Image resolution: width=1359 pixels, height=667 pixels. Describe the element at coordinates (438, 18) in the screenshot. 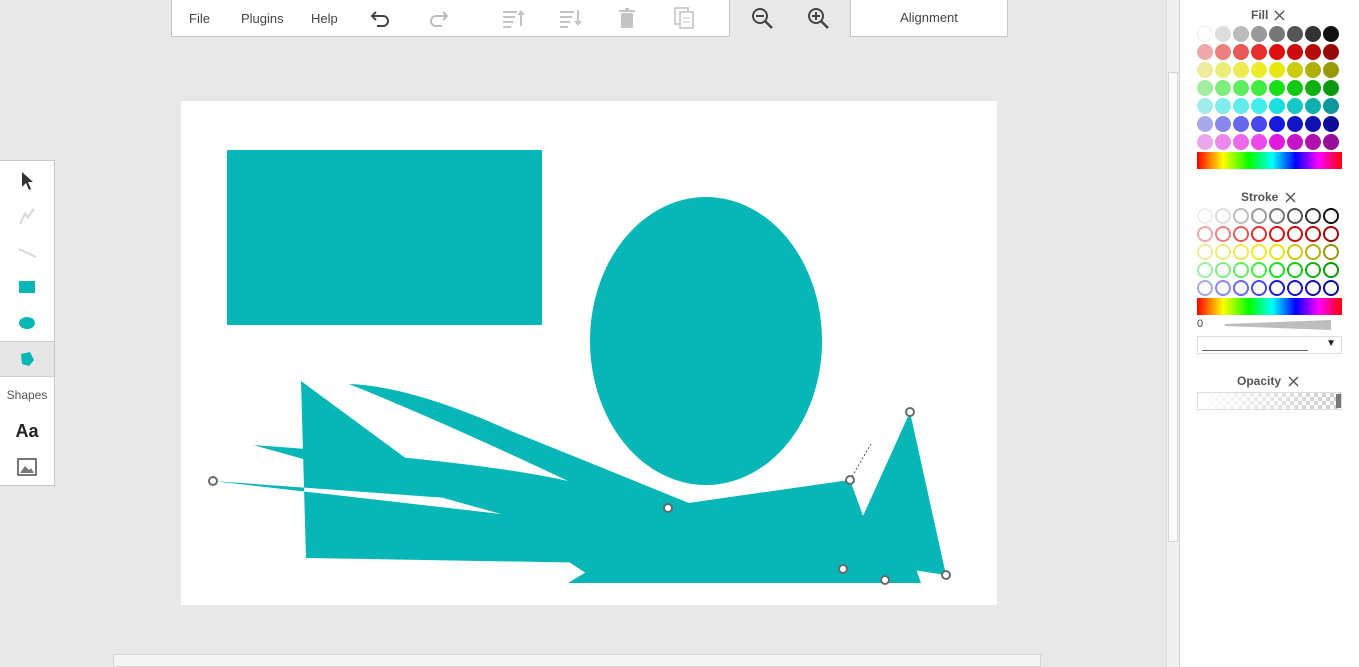

I see `redo-icon` at that location.